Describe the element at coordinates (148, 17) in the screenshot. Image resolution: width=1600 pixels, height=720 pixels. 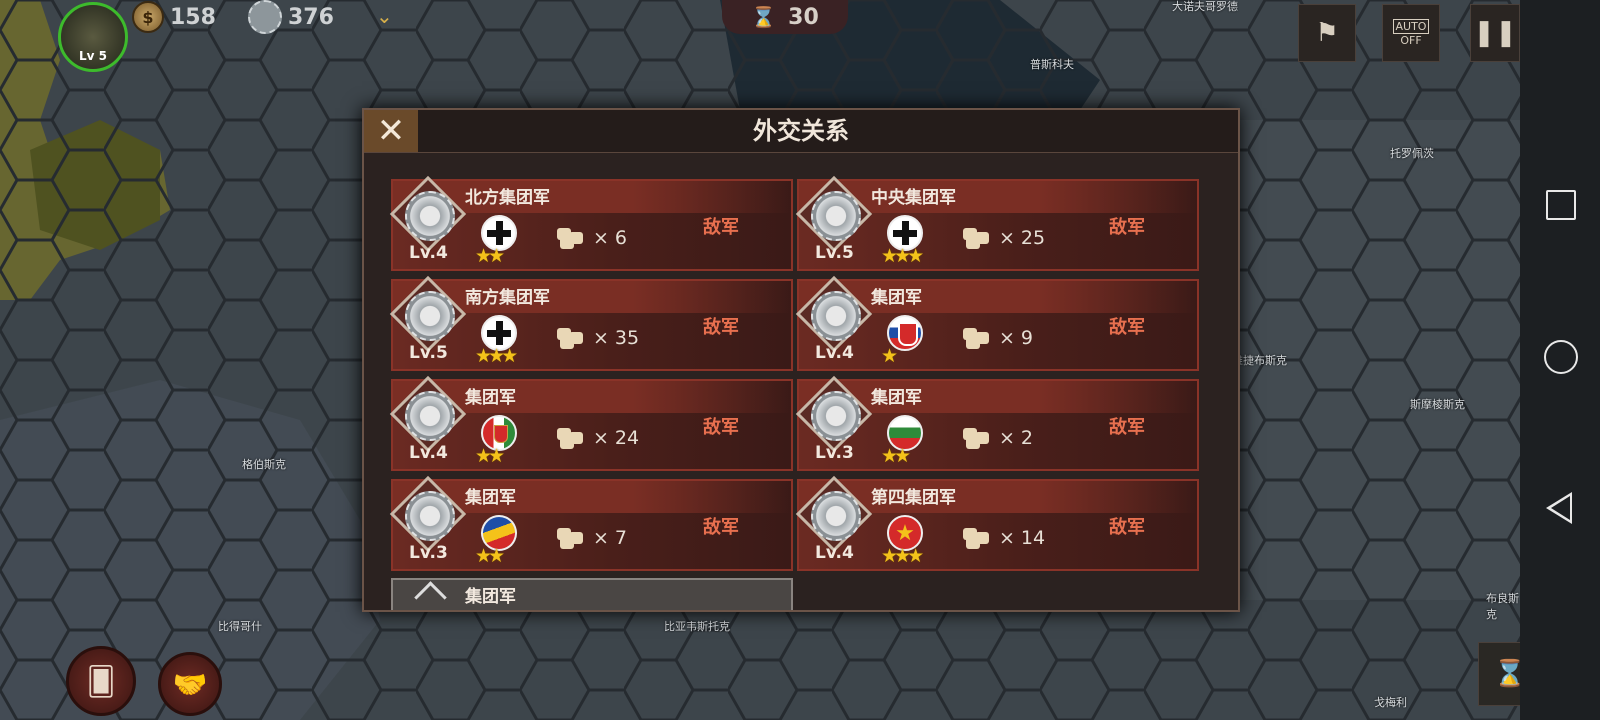
I see `coin-icon: $` at that location.